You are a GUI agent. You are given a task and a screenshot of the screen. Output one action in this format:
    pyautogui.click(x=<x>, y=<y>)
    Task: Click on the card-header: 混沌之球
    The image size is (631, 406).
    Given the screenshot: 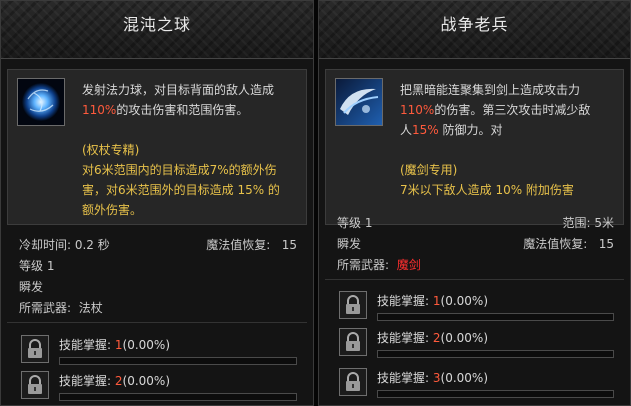 What is the action you would take?
    pyautogui.click(x=157, y=30)
    